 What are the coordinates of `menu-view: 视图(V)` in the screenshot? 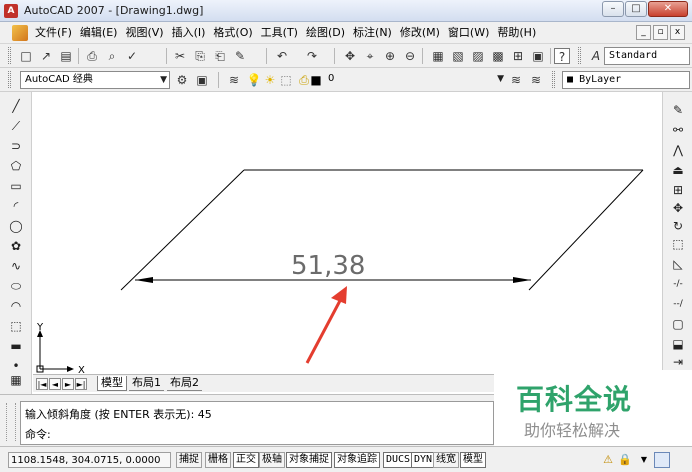 It's located at (144, 33).